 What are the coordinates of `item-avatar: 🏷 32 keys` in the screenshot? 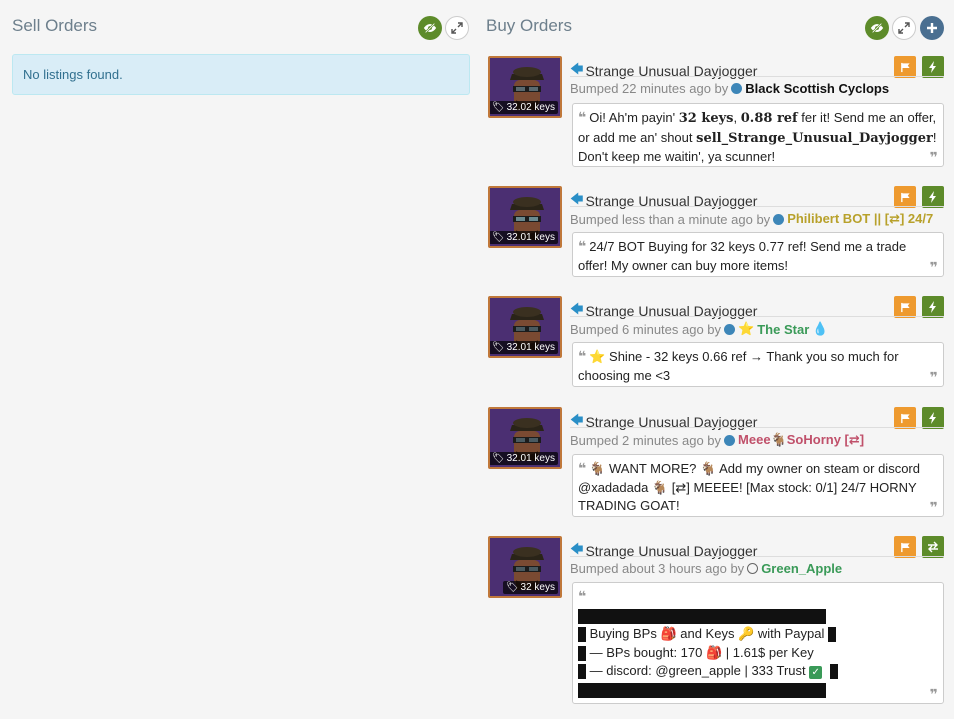 It's located at (525, 567).